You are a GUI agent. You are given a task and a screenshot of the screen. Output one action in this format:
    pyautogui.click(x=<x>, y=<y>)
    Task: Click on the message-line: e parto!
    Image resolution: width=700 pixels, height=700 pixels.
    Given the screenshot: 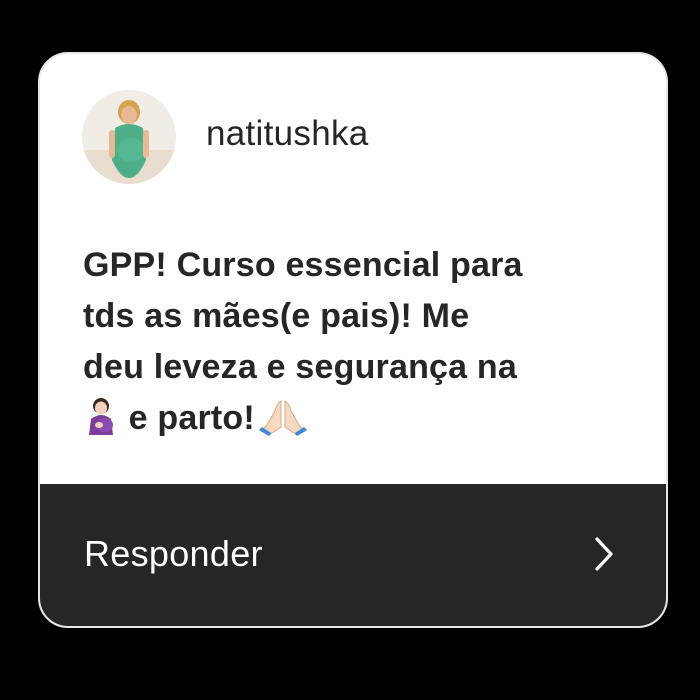 What is the action you would take?
    pyautogui.click(x=363, y=422)
    